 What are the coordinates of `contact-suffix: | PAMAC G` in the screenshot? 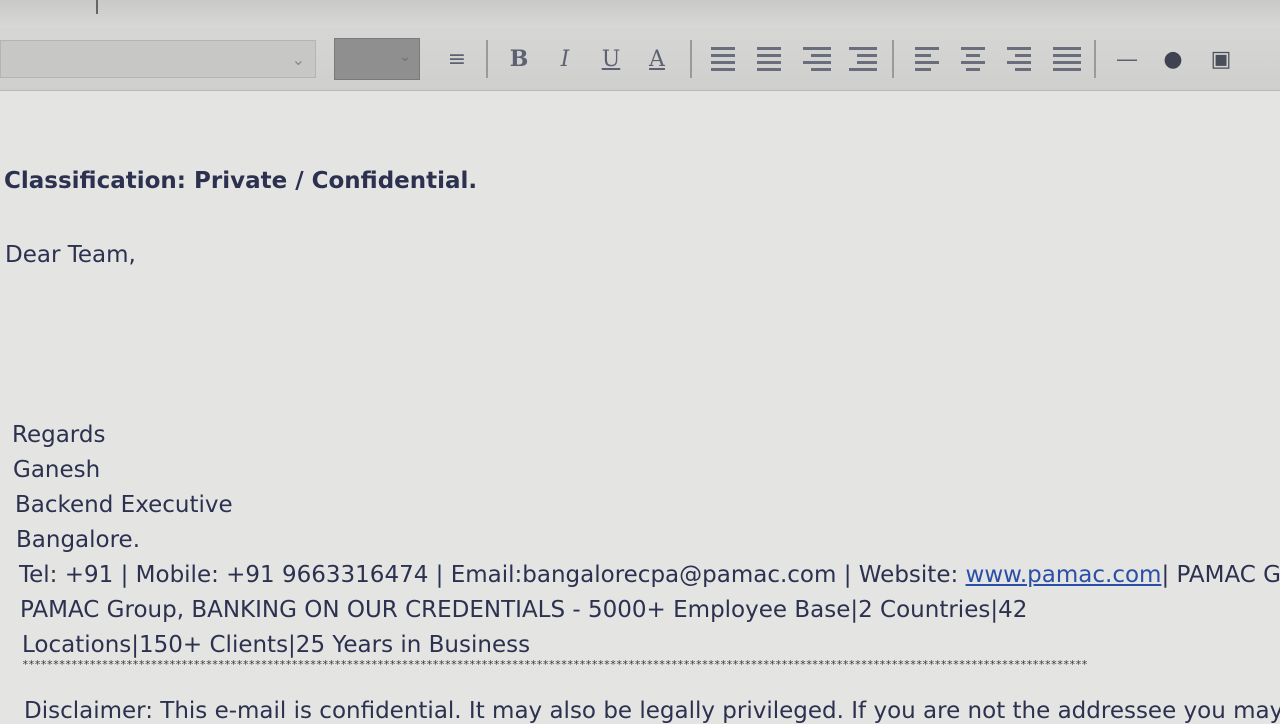 It's located at (1220, 575).